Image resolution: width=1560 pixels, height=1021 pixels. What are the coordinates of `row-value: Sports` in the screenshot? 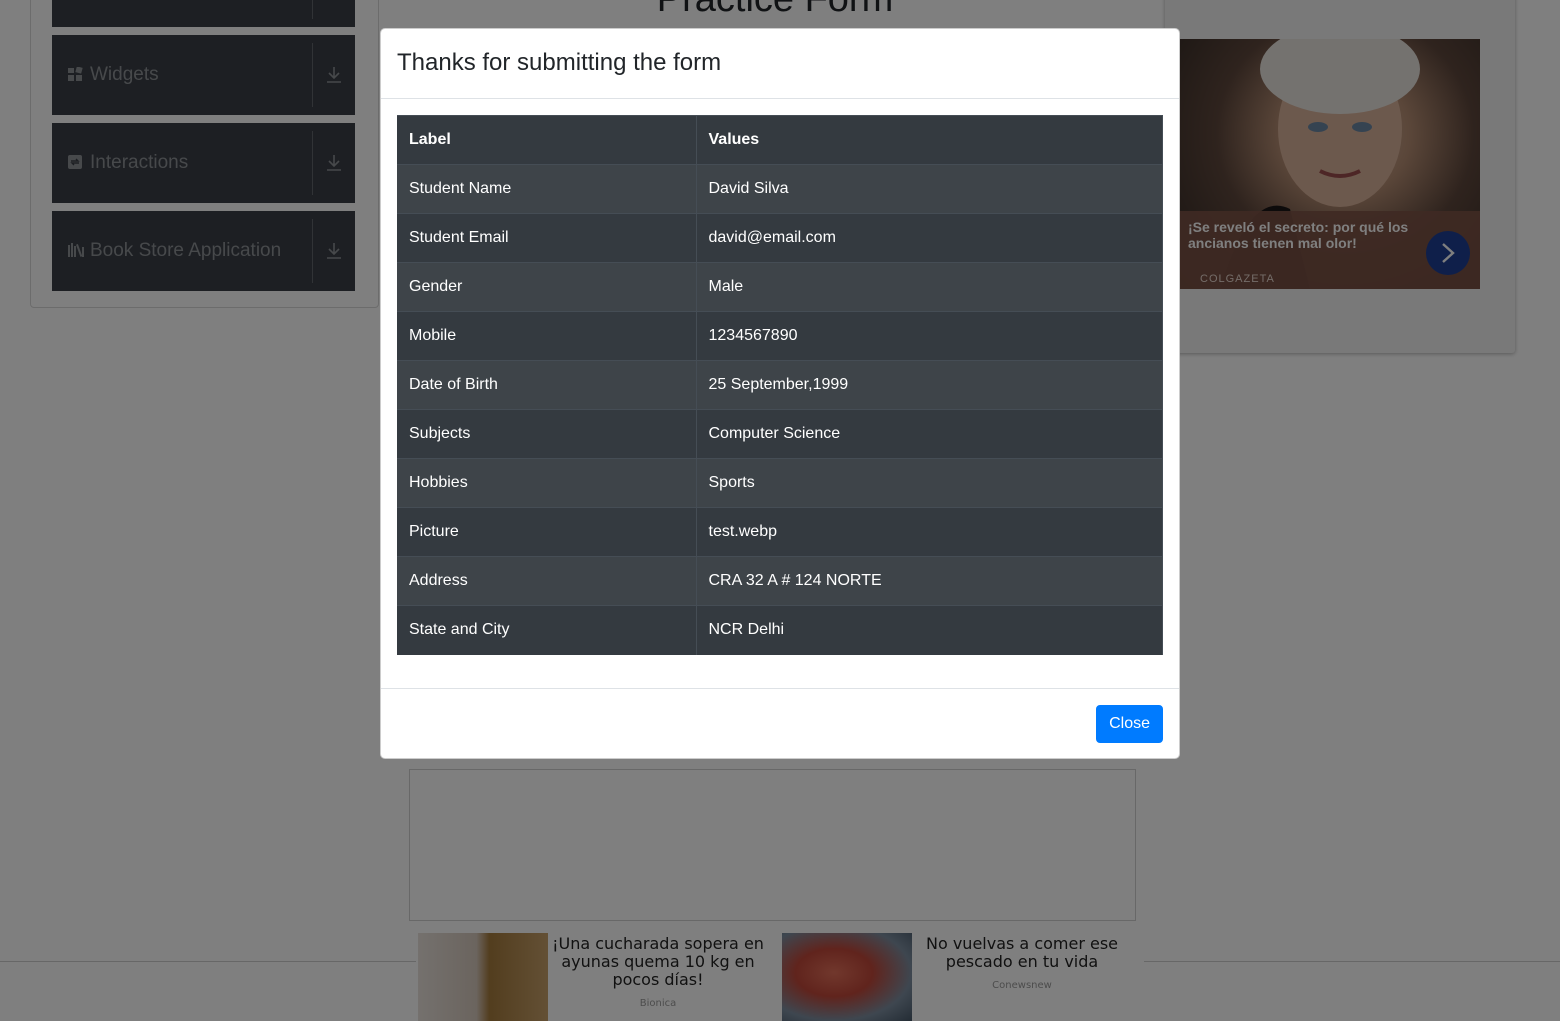 It's located at (929, 483).